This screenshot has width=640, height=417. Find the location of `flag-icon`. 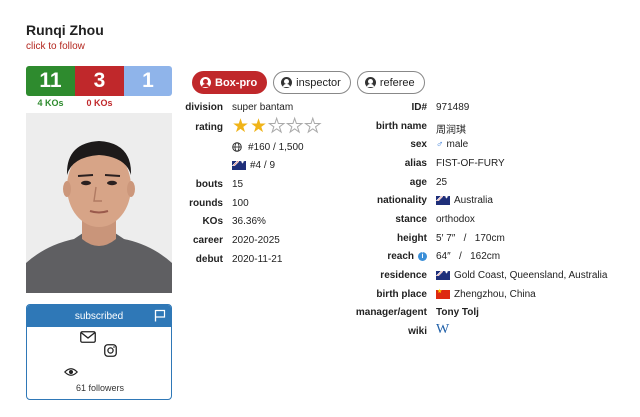

flag-icon is located at coordinates (160, 315).